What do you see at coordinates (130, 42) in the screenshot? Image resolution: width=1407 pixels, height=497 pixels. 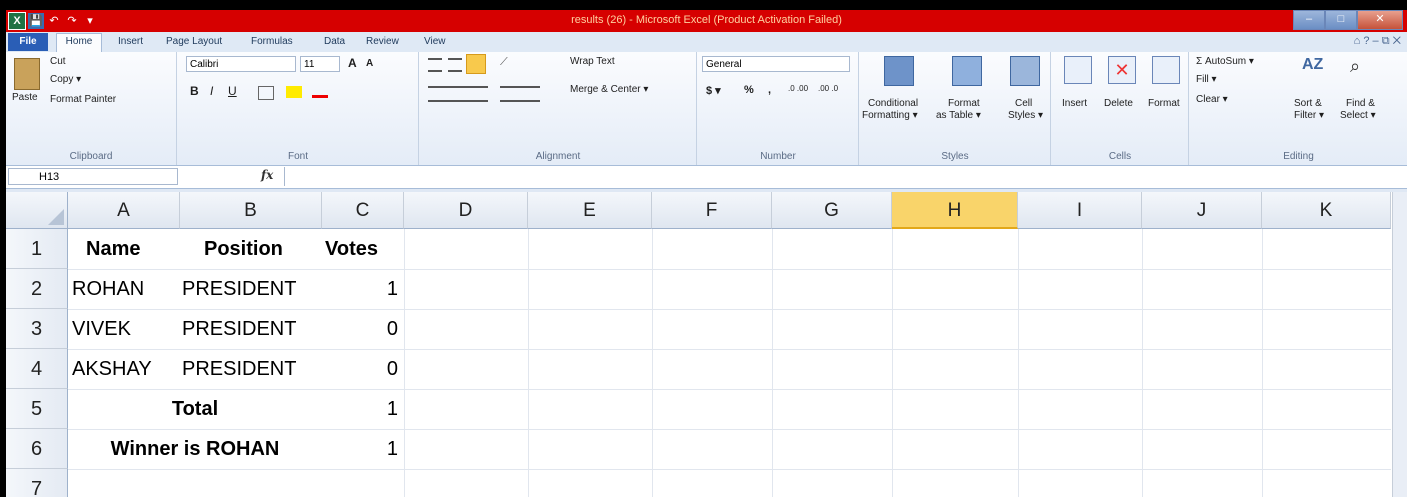 I see `tab-insert: Insert` at bounding box center [130, 42].